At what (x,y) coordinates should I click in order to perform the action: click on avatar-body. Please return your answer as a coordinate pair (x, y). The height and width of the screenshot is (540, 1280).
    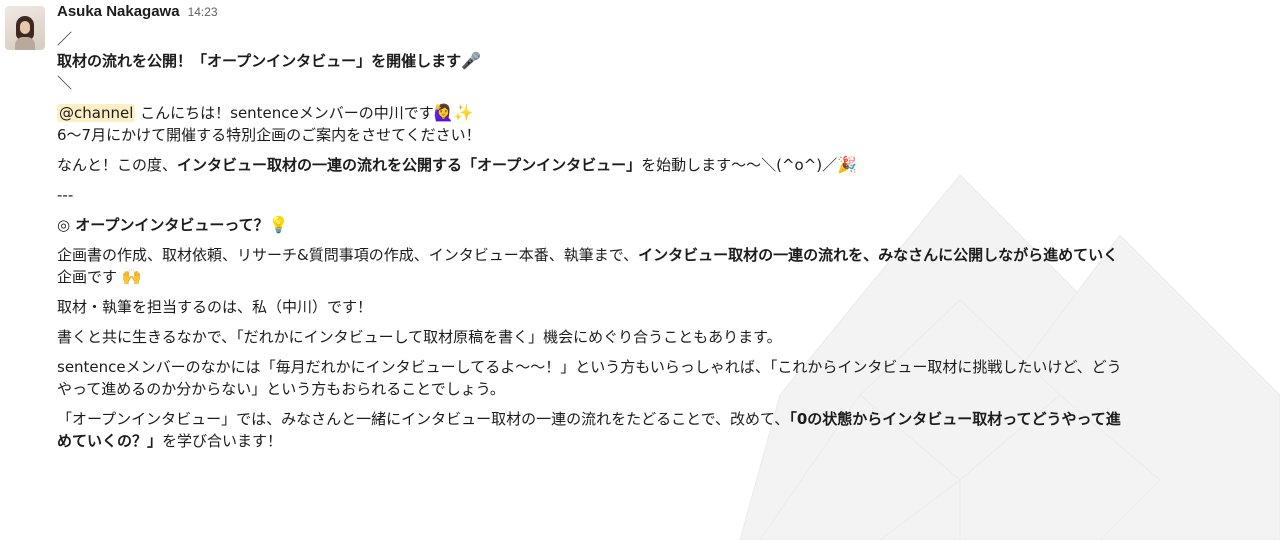
    Looking at the image, I should click on (25, 43).